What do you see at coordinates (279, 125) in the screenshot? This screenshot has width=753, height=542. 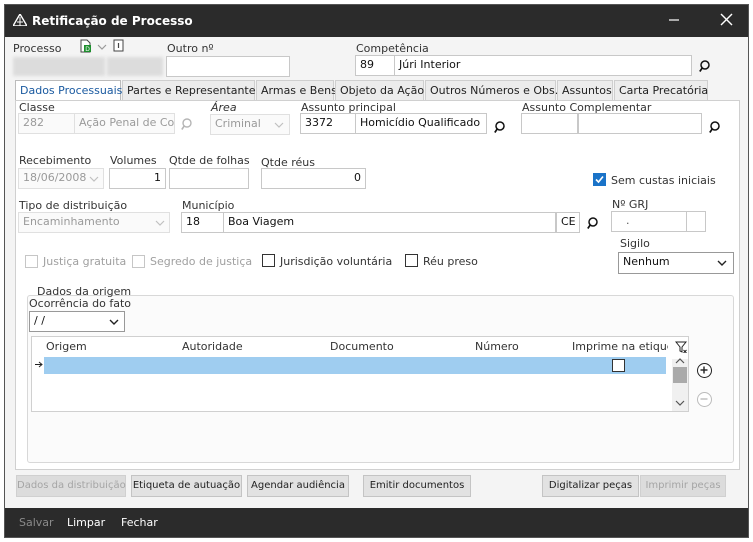 I see `area-chevron-down-icon` at bounding box center [279, 125].